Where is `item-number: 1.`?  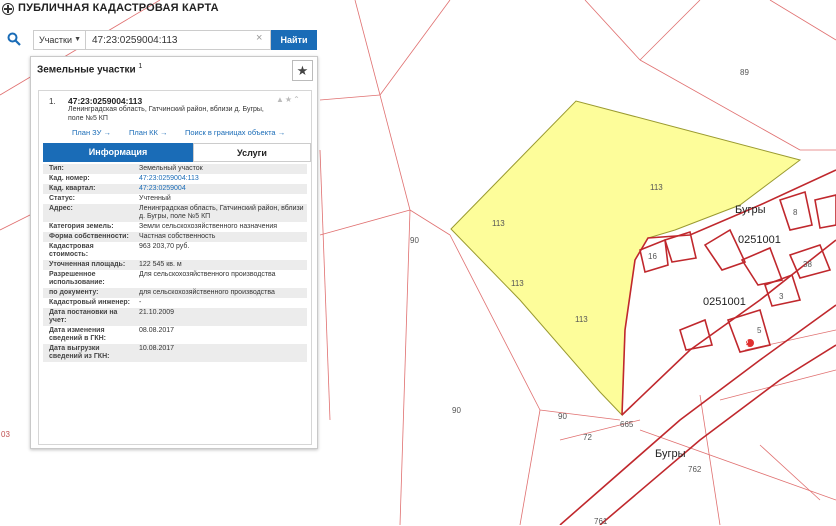 item-number: 1. is located at coordinates (52, 101).